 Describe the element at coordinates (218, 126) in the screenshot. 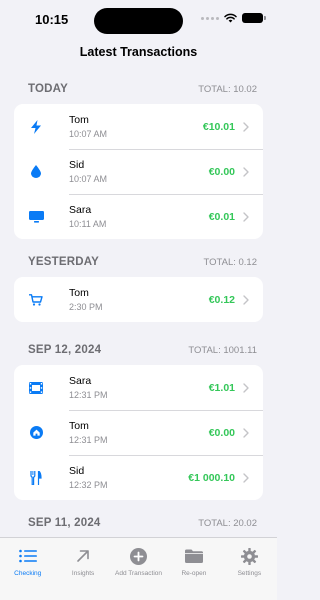

I see `transaction-amount: €10.01` at that location.